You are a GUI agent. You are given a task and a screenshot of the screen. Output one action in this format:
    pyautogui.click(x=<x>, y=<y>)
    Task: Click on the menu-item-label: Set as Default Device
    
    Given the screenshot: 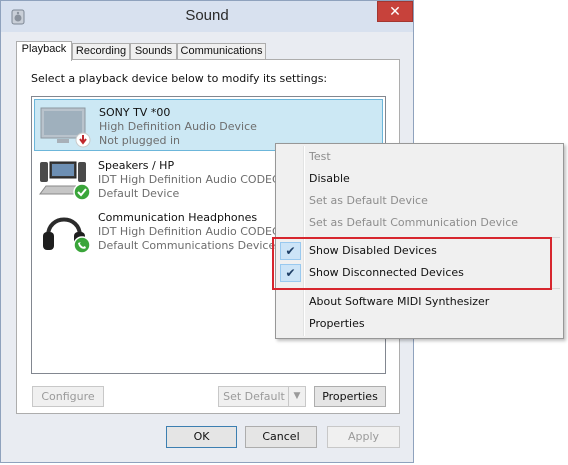 What is the action you would take?
    pyautogui.click(x=368, y=200)
    